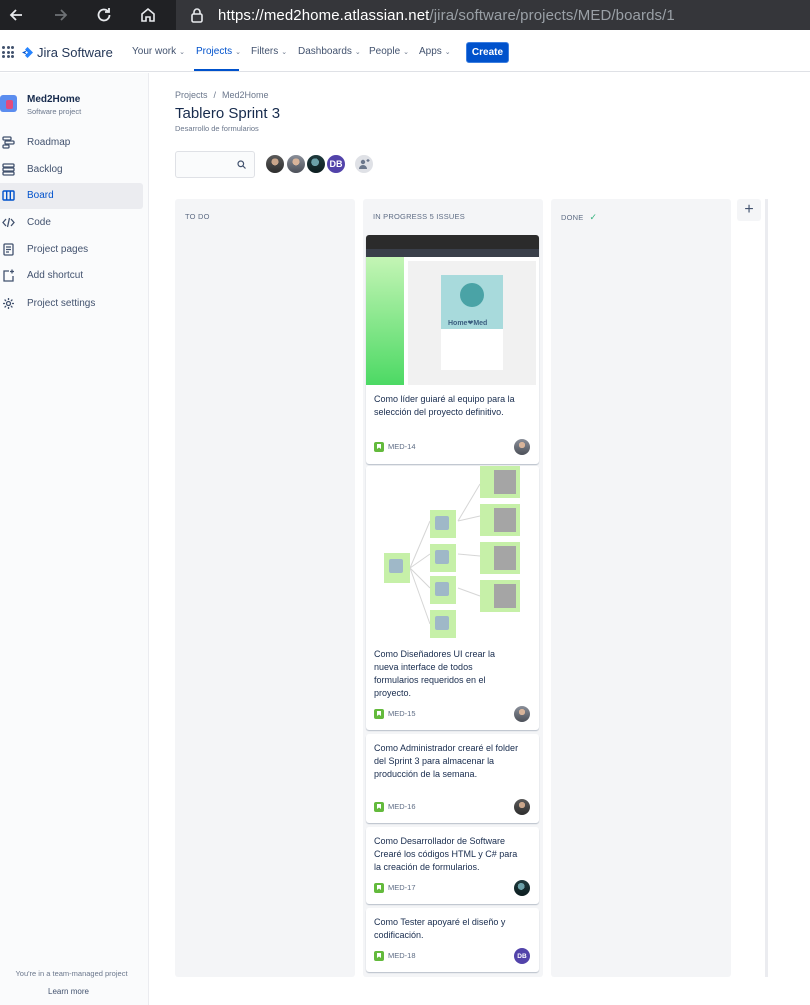  Describe the element at coordinates (215, 164) in the screenshot. I see `search-input` at that location.